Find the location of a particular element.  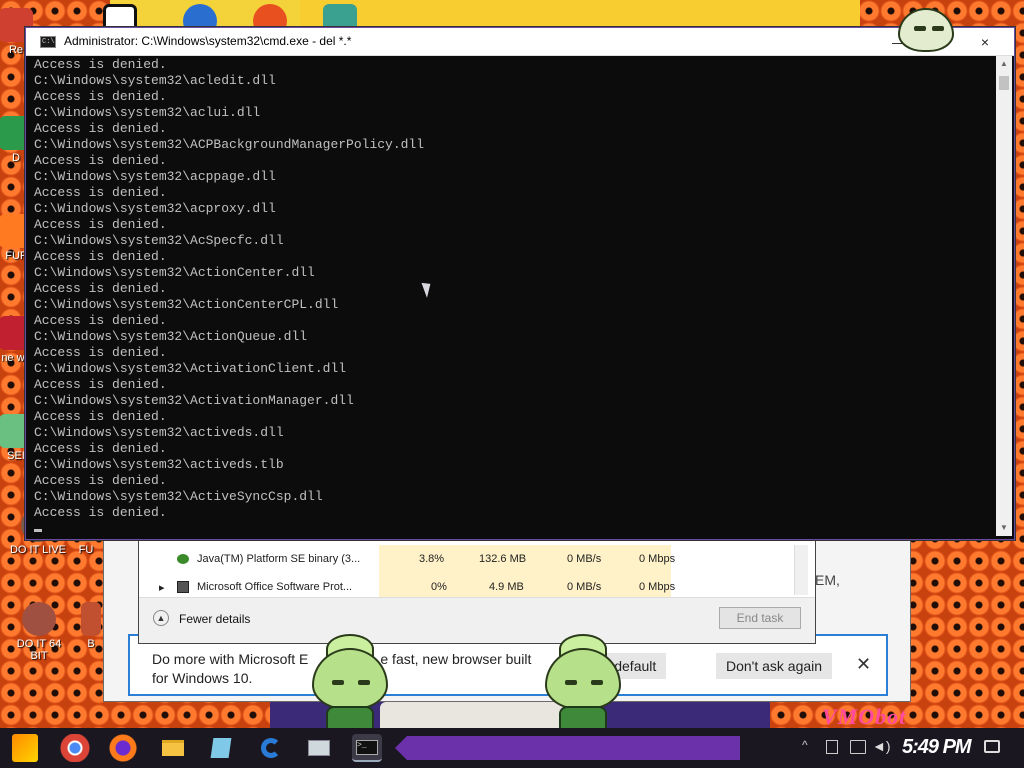

chevron-up-icon: ▲ is located at coordinates (161, 618).